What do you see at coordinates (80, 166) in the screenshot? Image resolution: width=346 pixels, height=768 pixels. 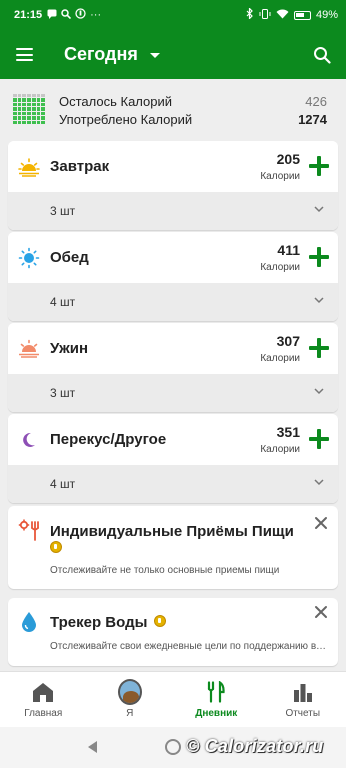 I see `meal-name: Завтрак` at bounding box center [80, 166].